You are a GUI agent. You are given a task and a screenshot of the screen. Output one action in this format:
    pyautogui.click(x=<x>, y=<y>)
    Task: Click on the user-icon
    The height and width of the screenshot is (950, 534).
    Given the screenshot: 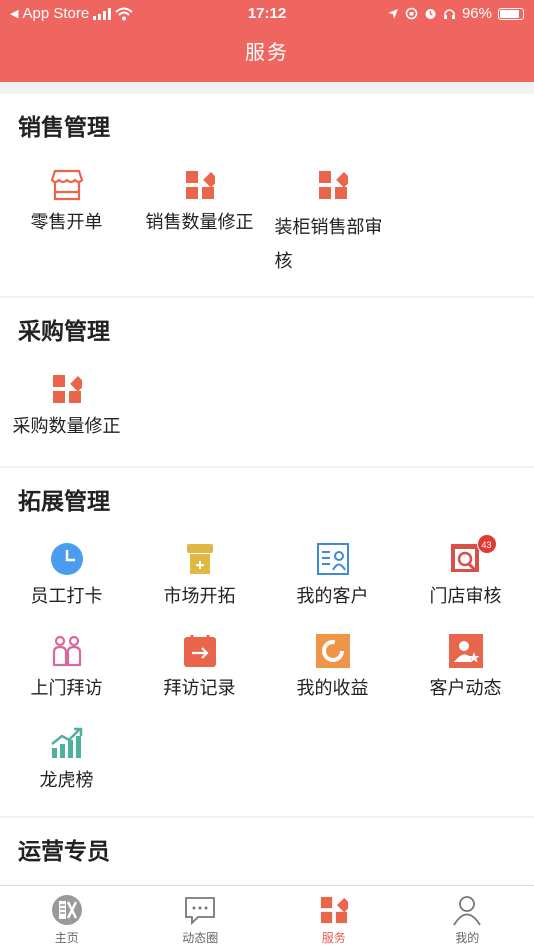 What is the action you would take?
    pyautogui.click(x=467, y=910)
    